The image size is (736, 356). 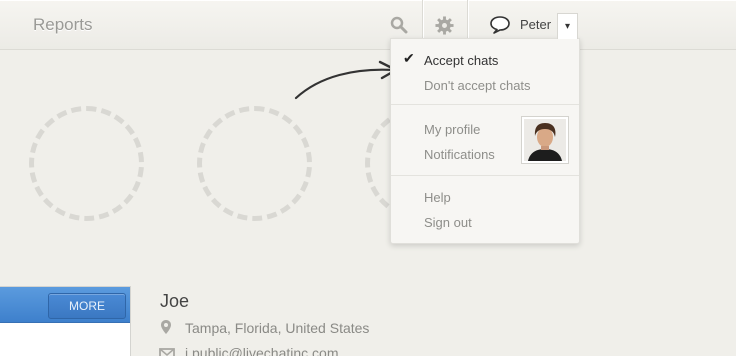 What do you see at coordinates (277, 328) in the screenshot?
I see `visitor-location: Tampa, Florida, United States` at bounding box center [277, 328].